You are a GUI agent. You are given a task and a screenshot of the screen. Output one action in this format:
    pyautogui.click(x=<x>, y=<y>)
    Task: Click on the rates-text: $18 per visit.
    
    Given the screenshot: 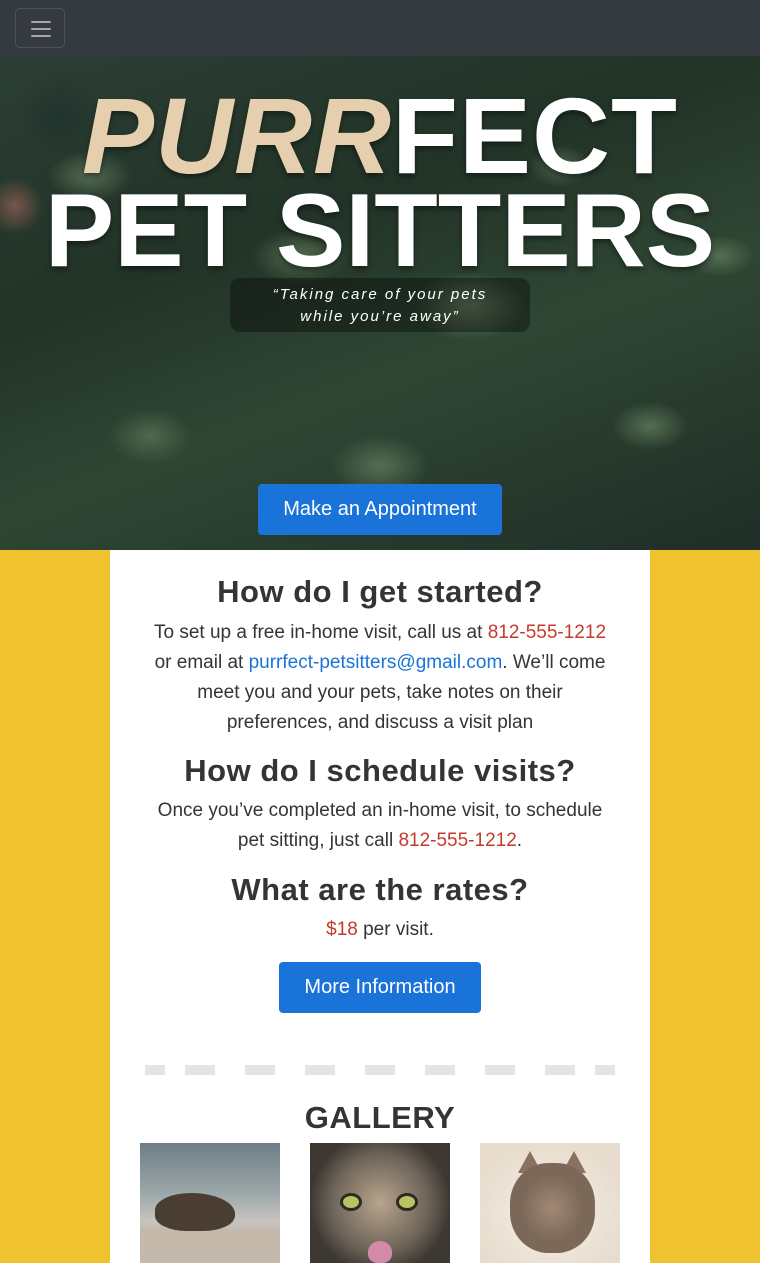 What is the action you would take?
    pyautogui.click(x=380, y=930)
    